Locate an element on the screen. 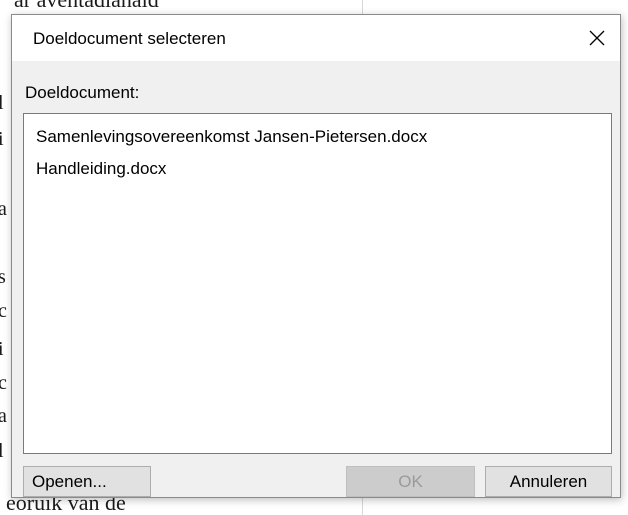 The width and height of the screenshot is (628, 515). close-icon is located at coordinates (597, 38).